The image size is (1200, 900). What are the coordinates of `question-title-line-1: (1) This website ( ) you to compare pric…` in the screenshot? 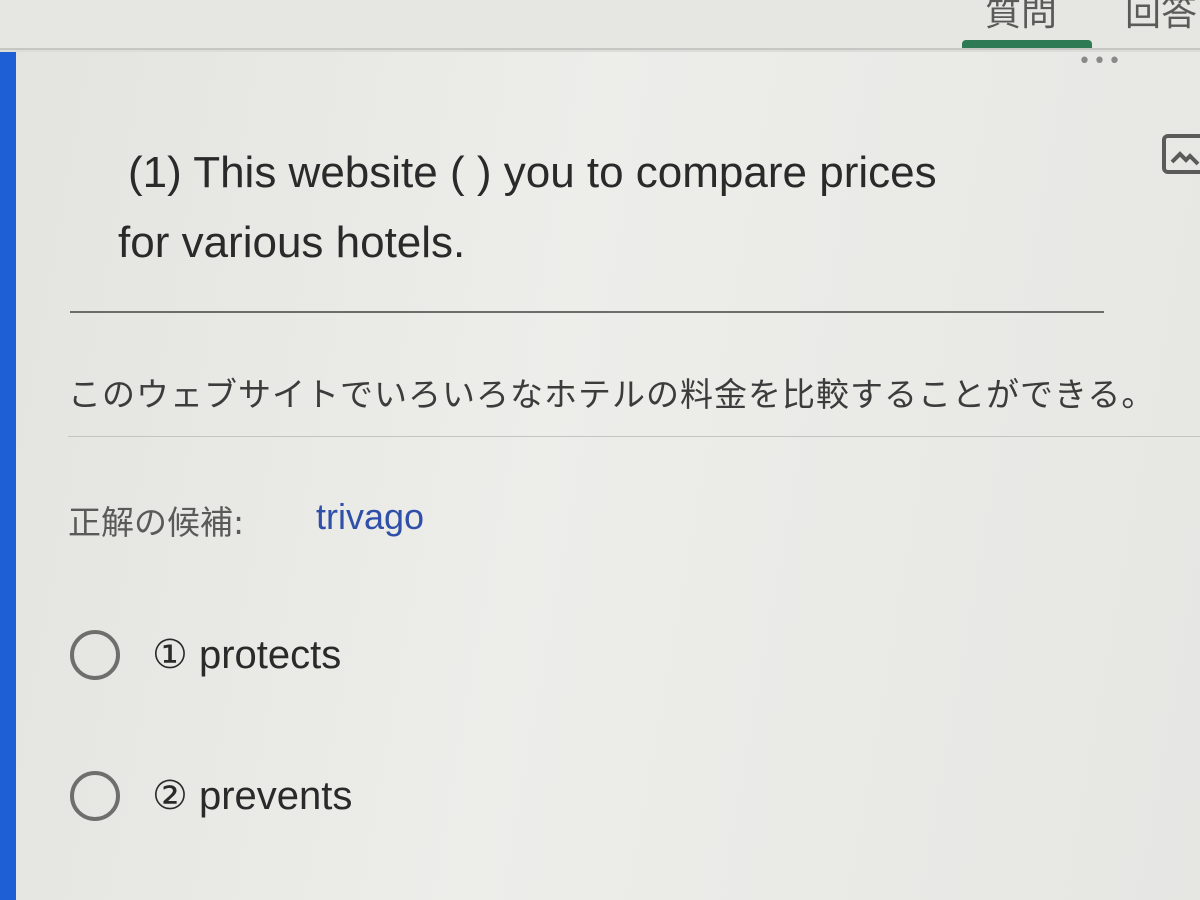 It's located at (532, 172).